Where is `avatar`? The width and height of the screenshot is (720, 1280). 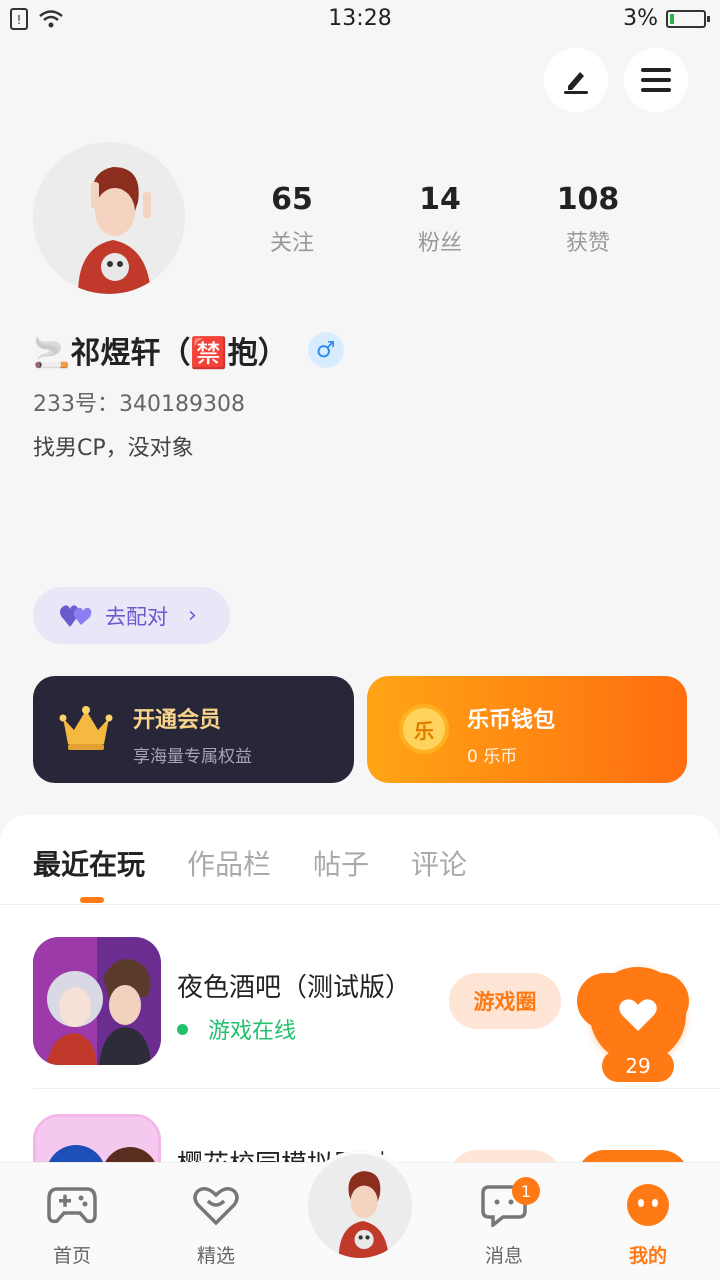
avatar is located at coordinates (109, 218).